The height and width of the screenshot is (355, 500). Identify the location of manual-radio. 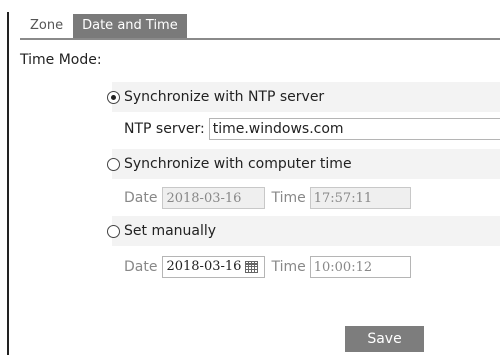
(113, 231).